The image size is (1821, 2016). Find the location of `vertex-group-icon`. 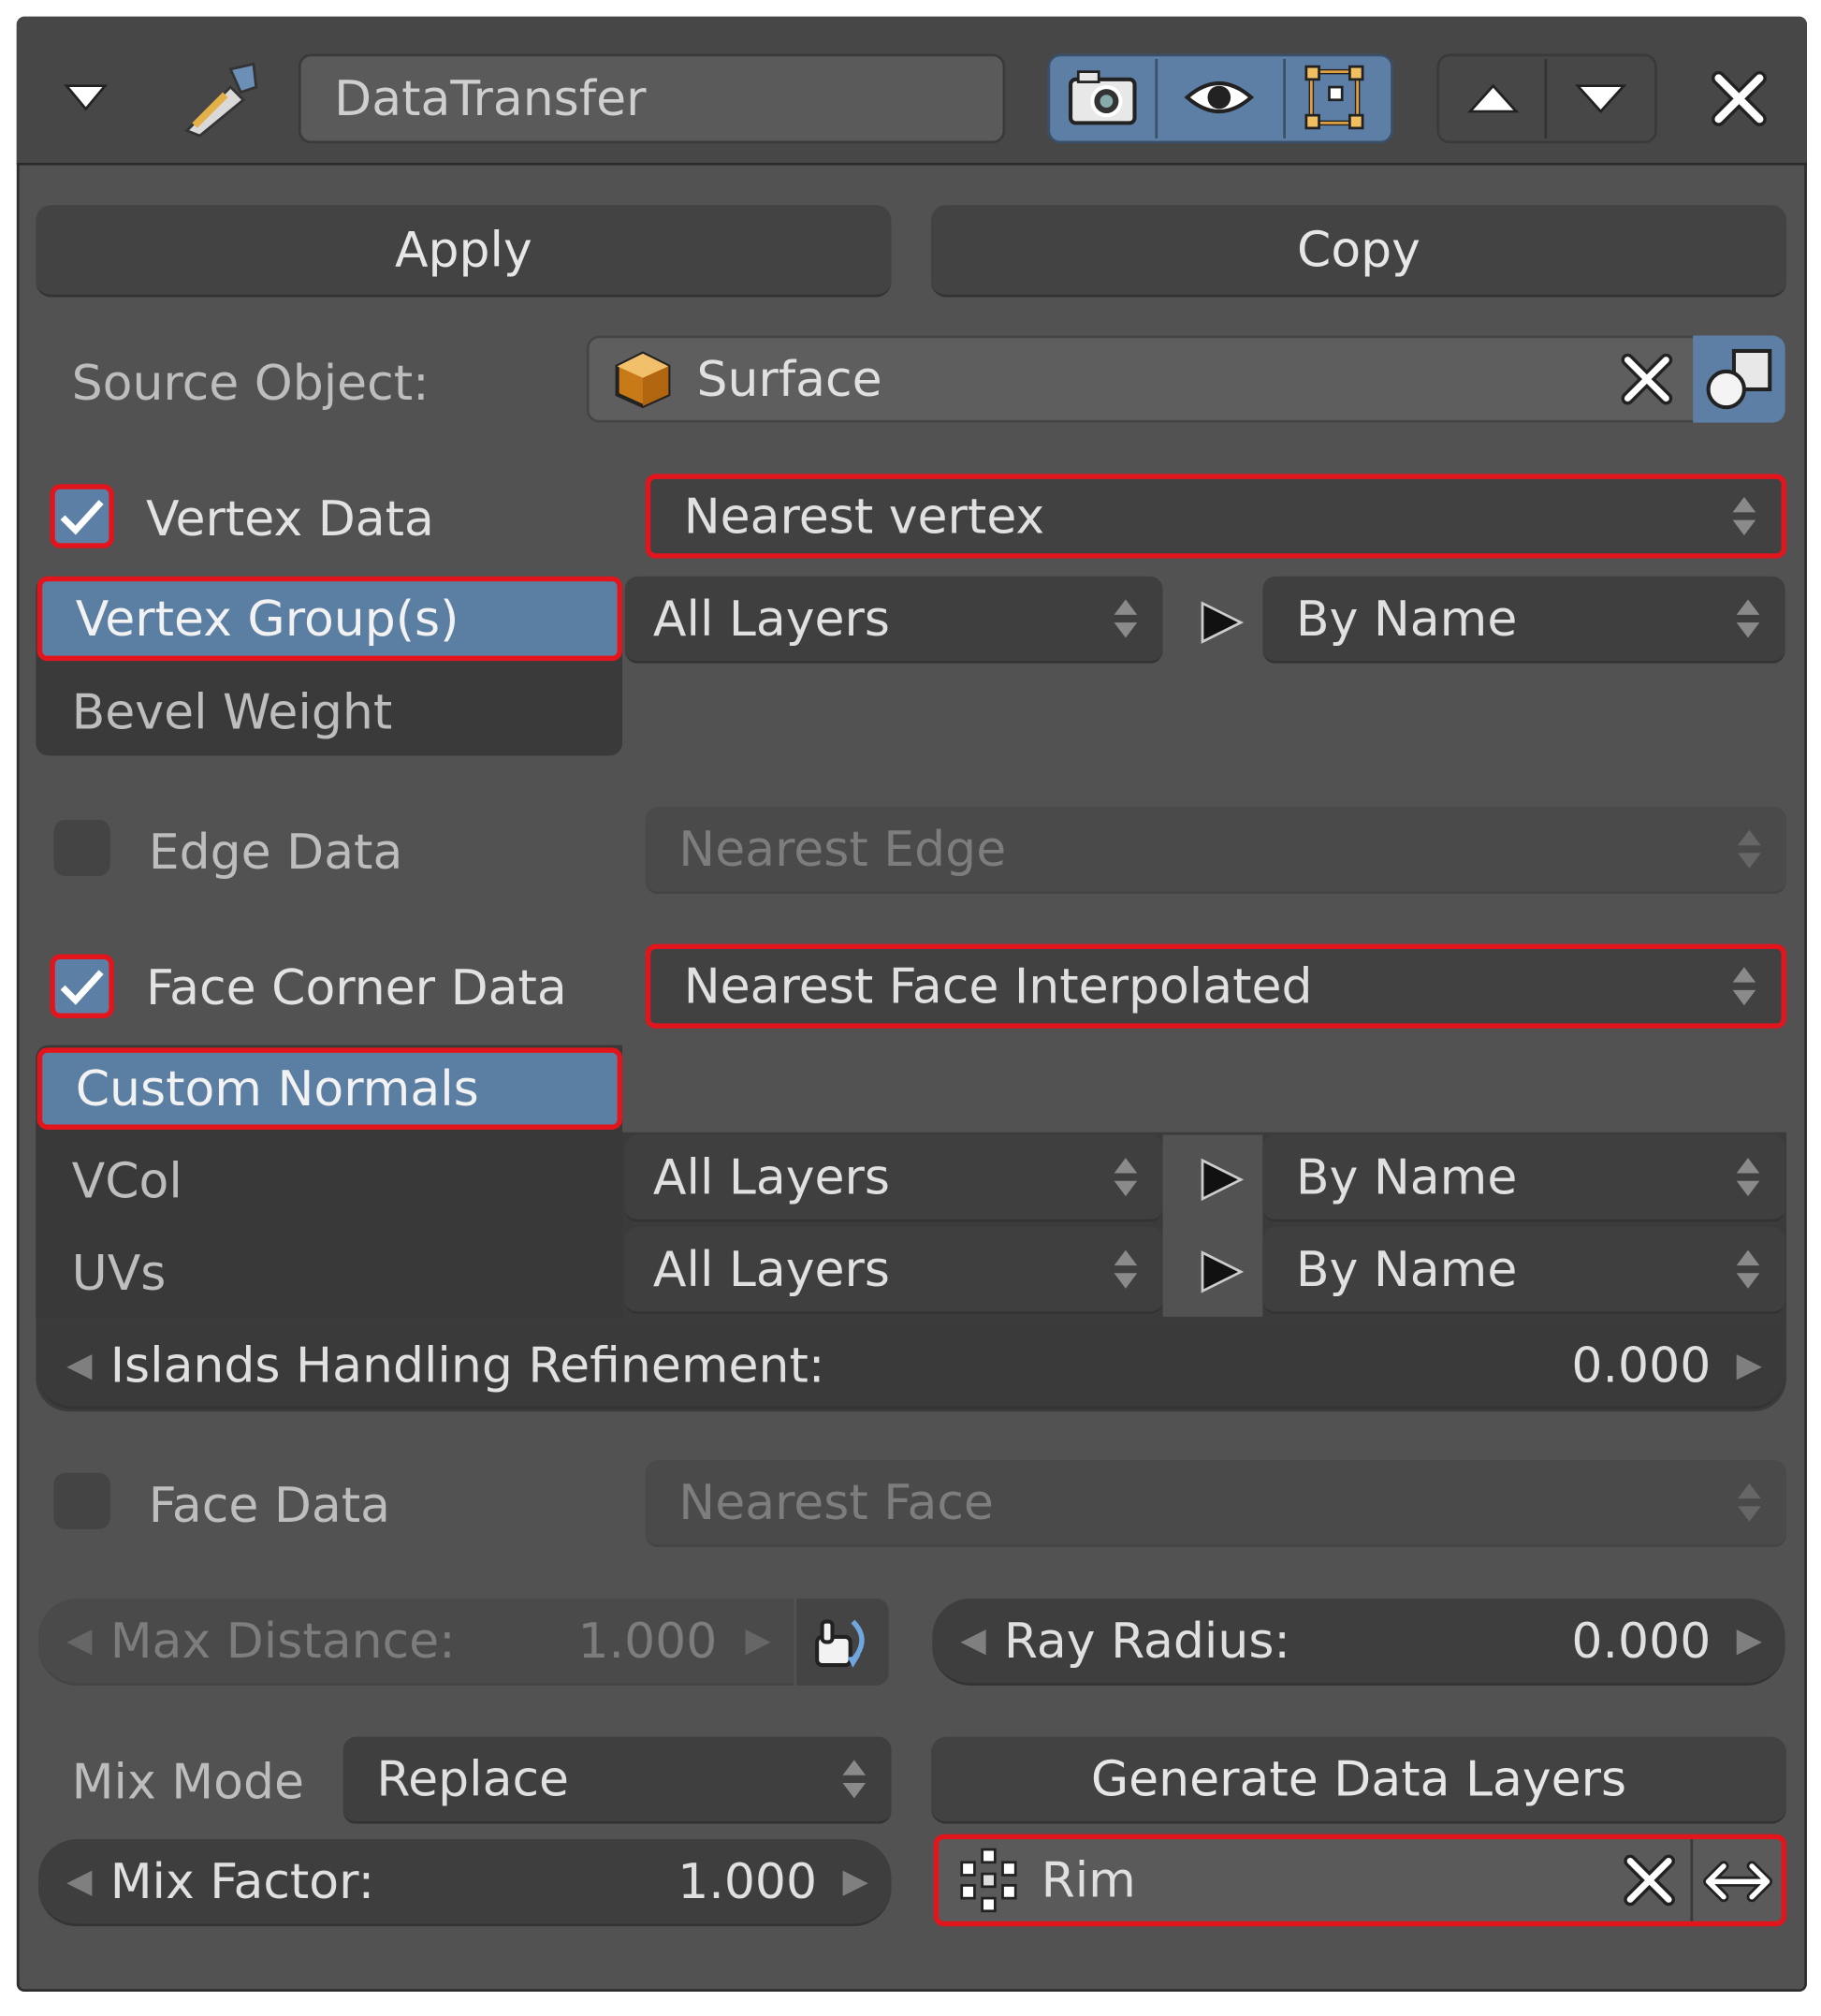

vertex-group-icon is located at coordinates (990, 1880).